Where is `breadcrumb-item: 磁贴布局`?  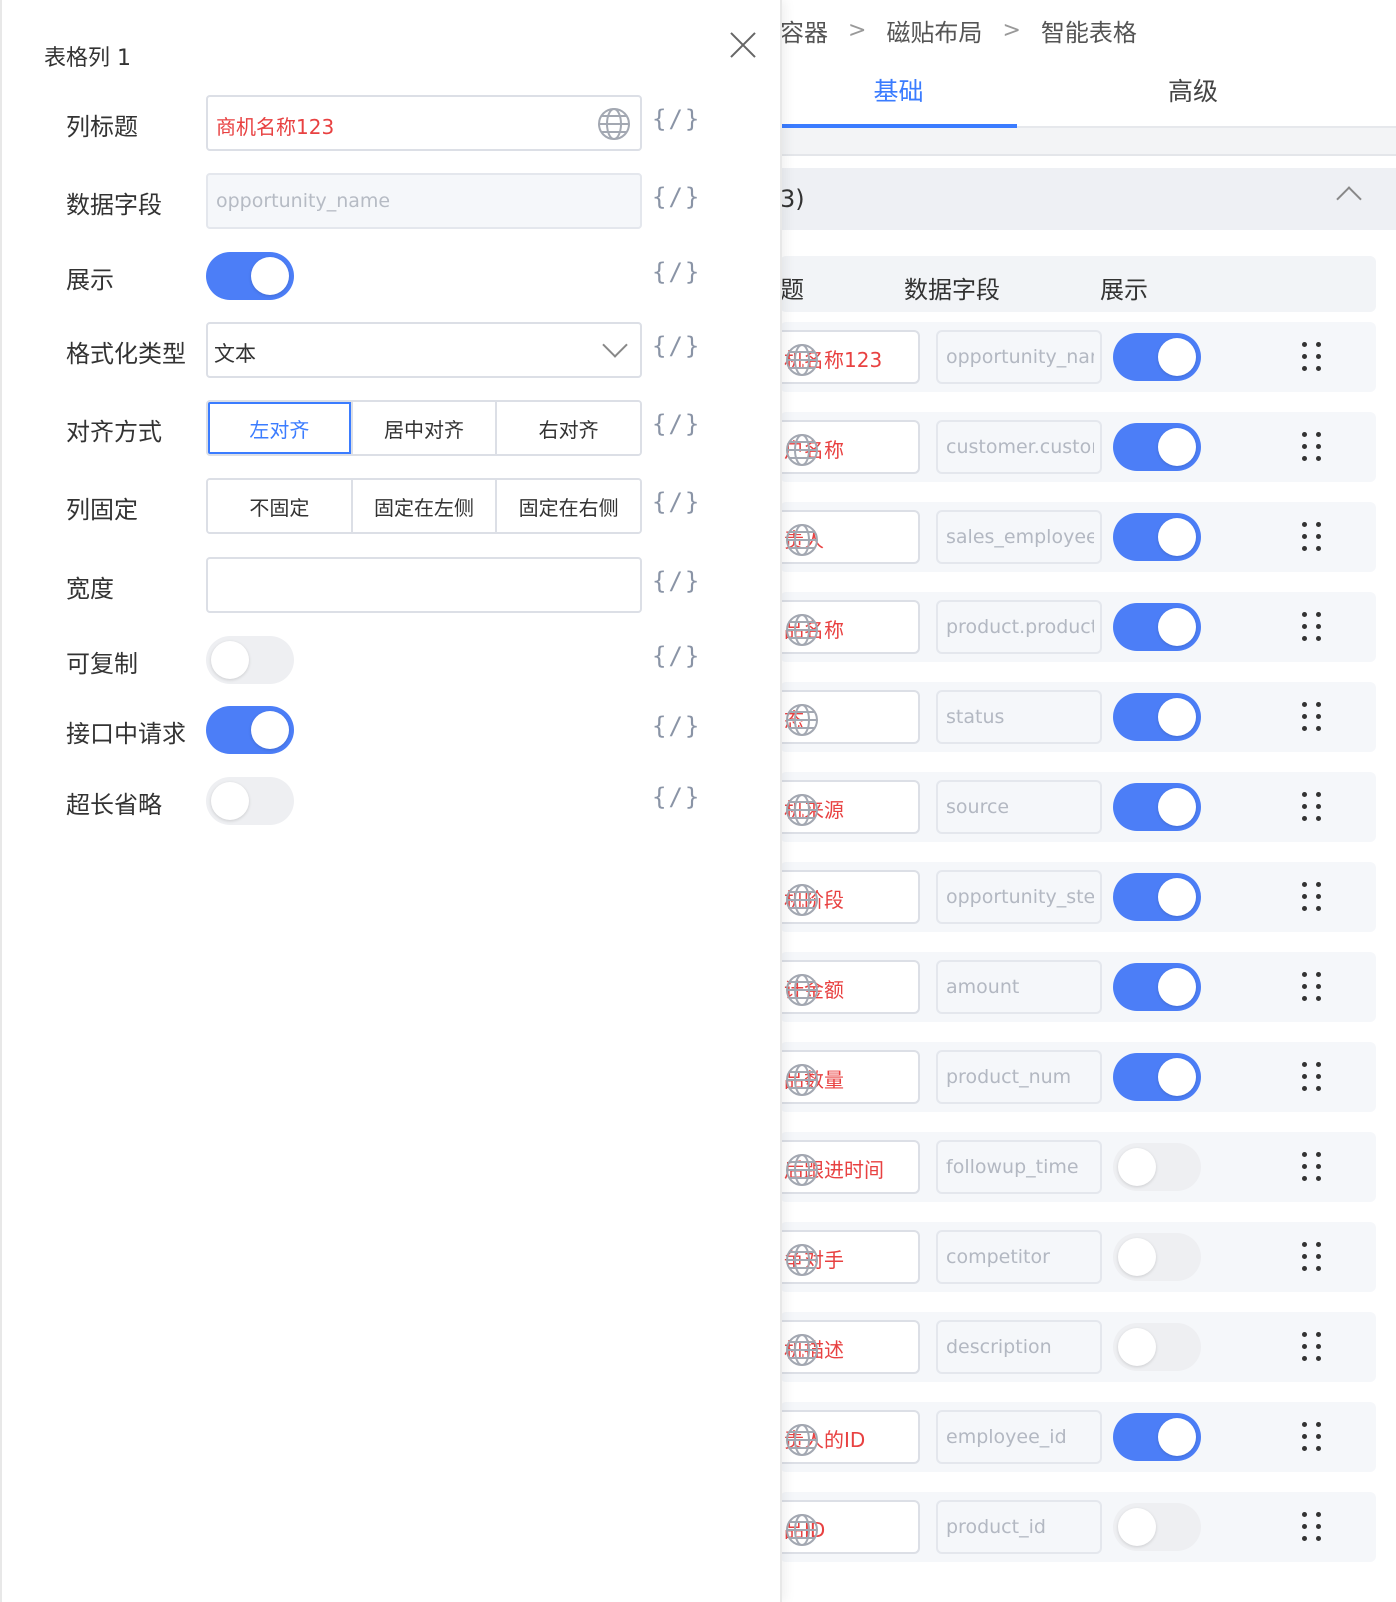 breadcrumb-item: 磁贴布局 is located at coordinates (934, 30).